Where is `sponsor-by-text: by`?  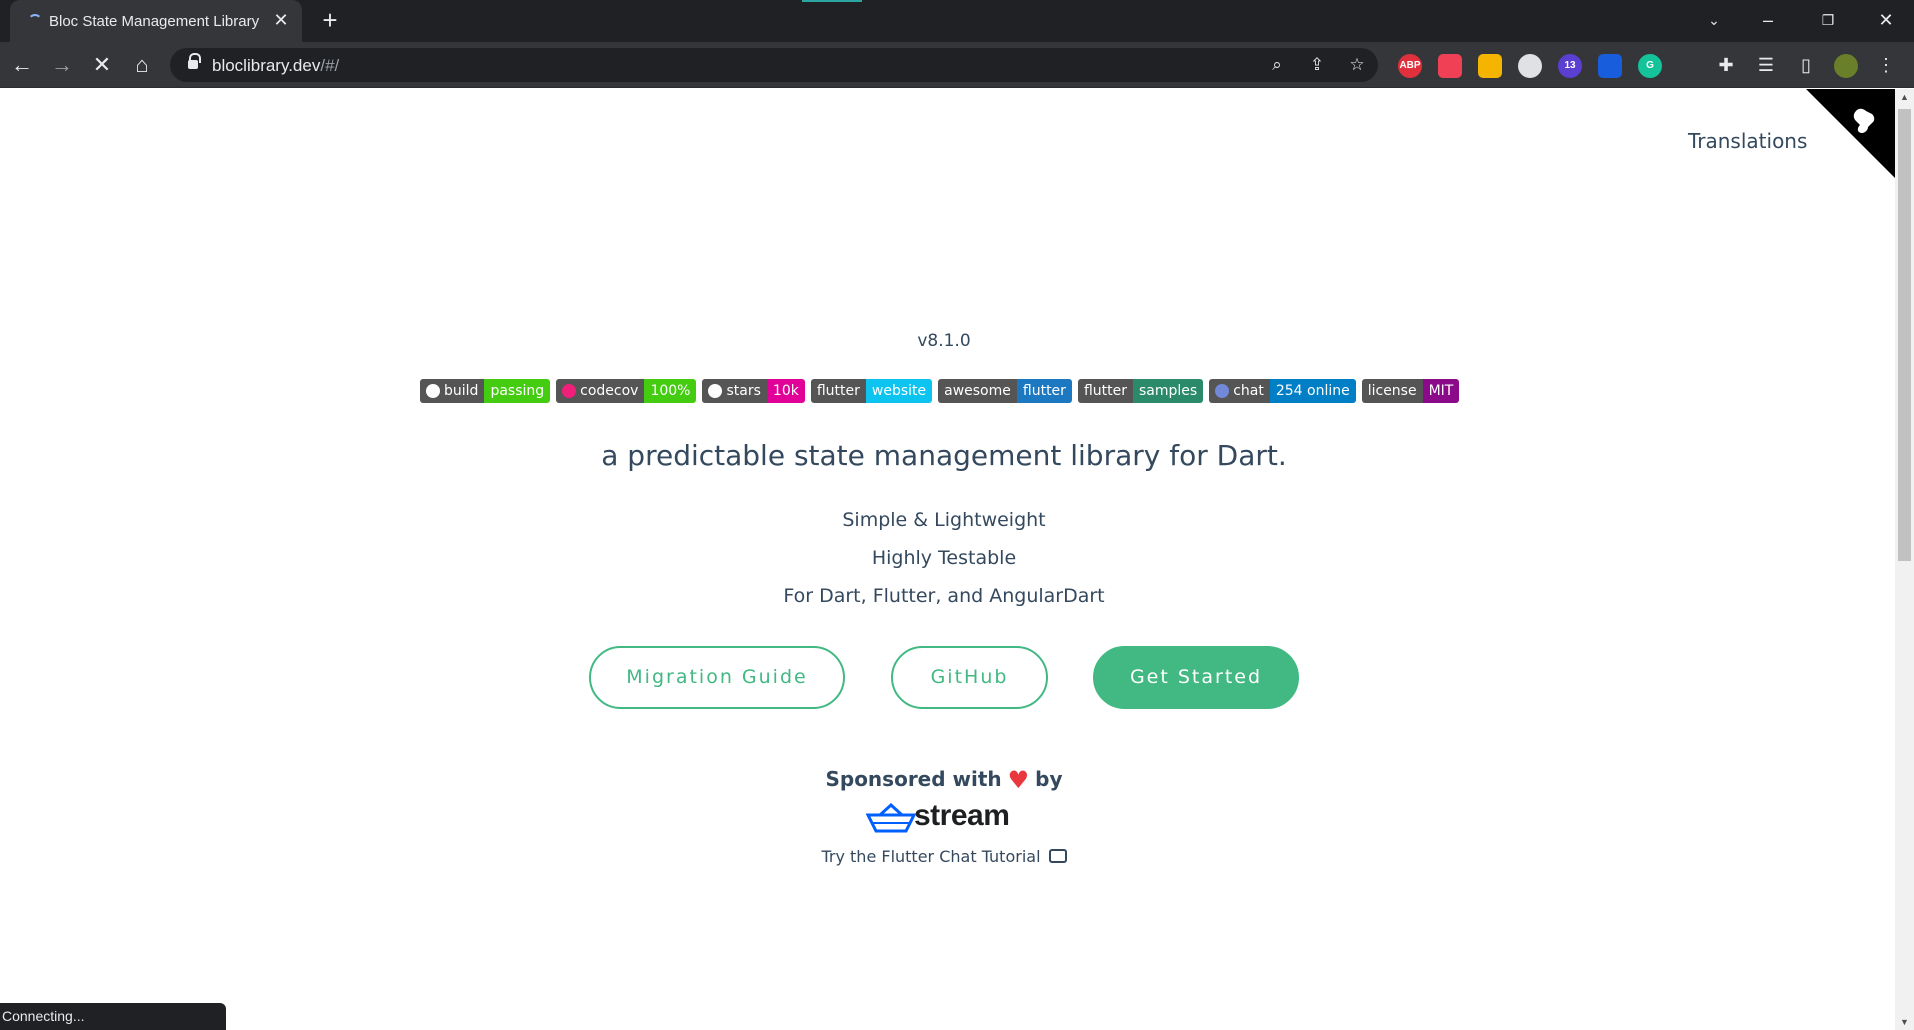
sponsor-by-text: by is located at coordinates (1049, 779).